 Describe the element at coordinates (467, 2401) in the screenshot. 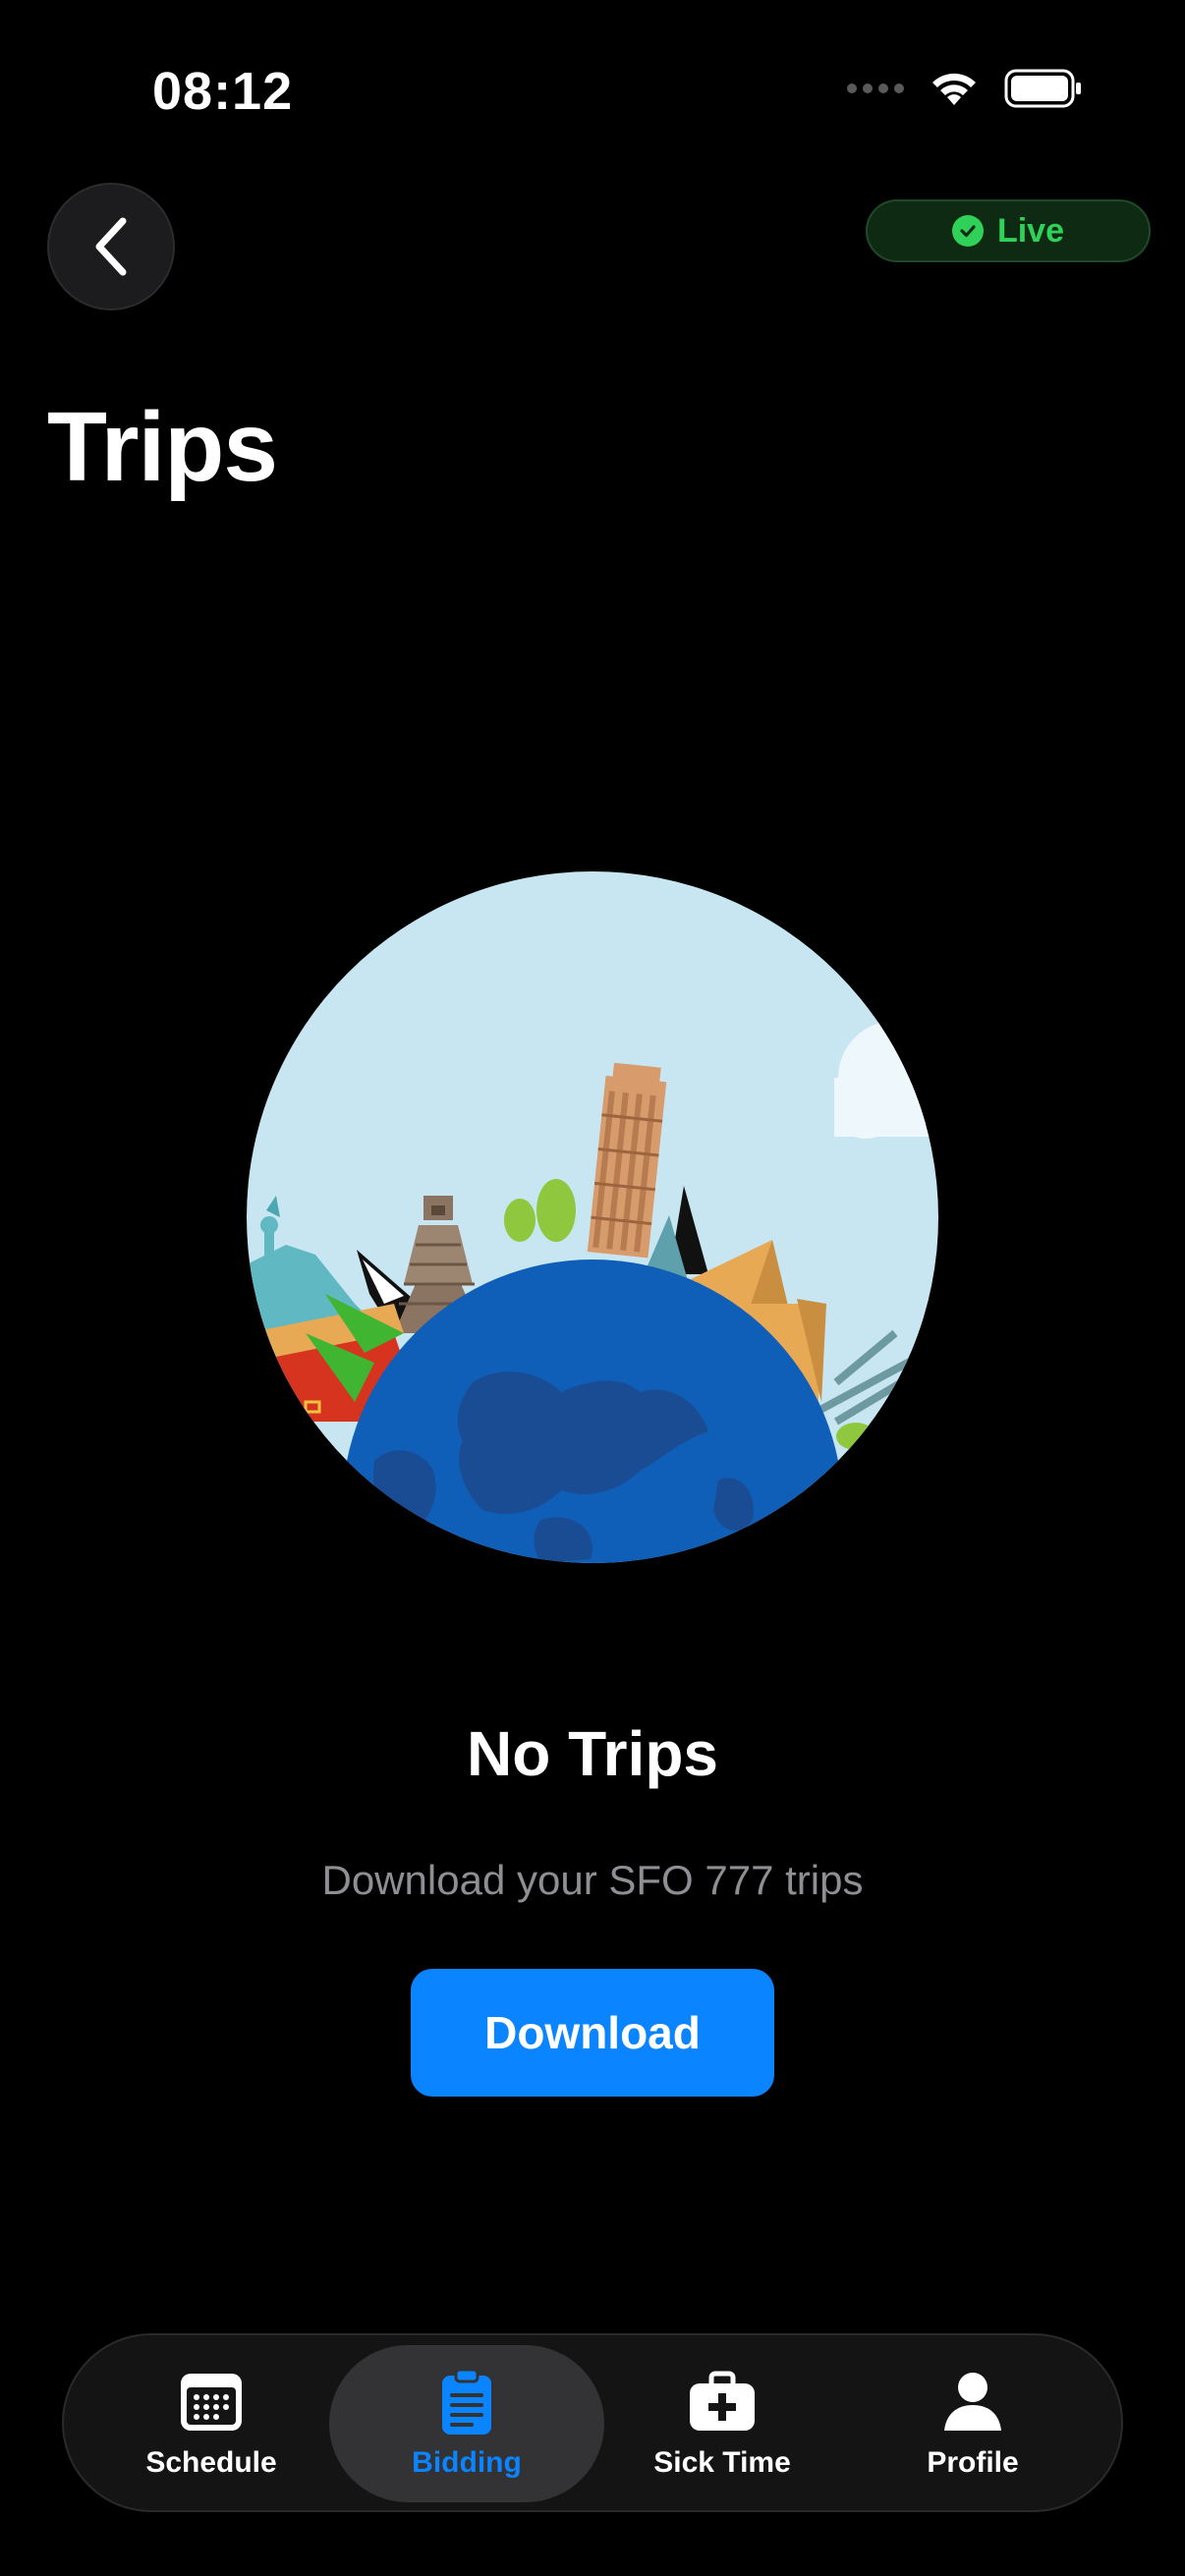

I see `clipboard-icon` at that location.